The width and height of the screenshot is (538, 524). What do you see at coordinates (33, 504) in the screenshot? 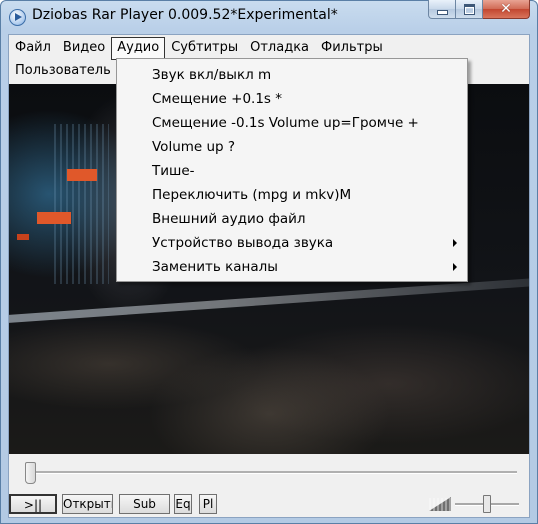
I see `play-pause-button: >||` at bounding box center [33, 504].